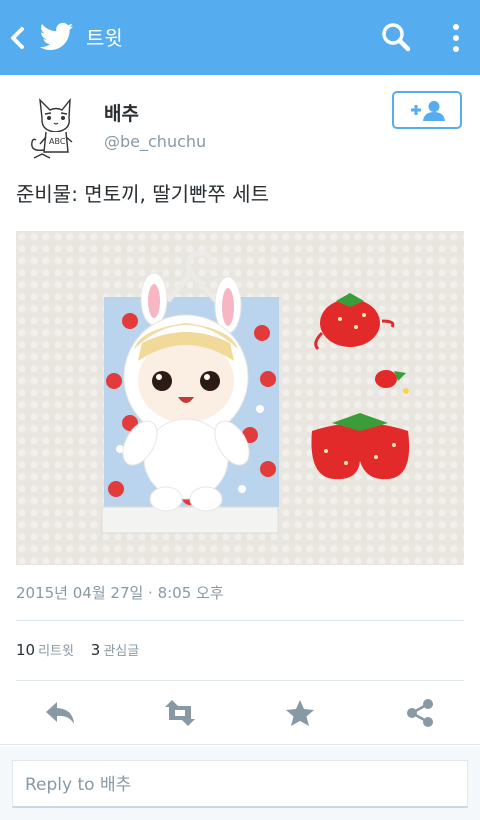 The image size is (480, 820). What do you see at coordinates (104, 38) in the screenshot?
I see `page-title: 트윗` at bounding box center [104, 38].